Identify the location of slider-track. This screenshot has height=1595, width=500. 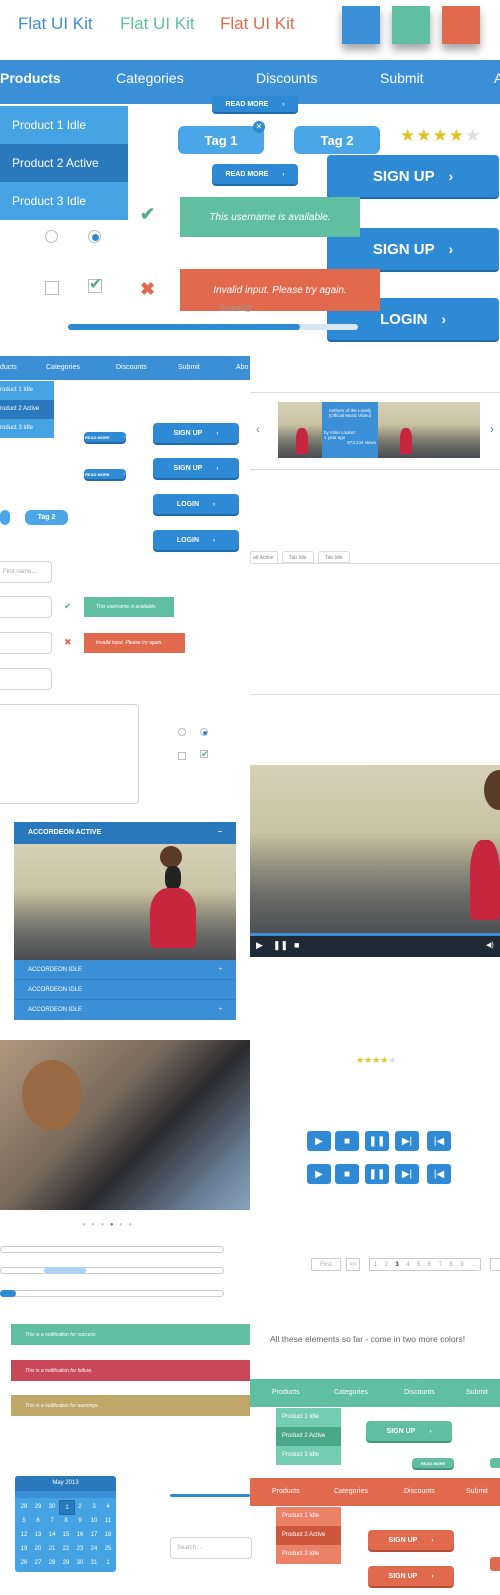
(112, 1249).